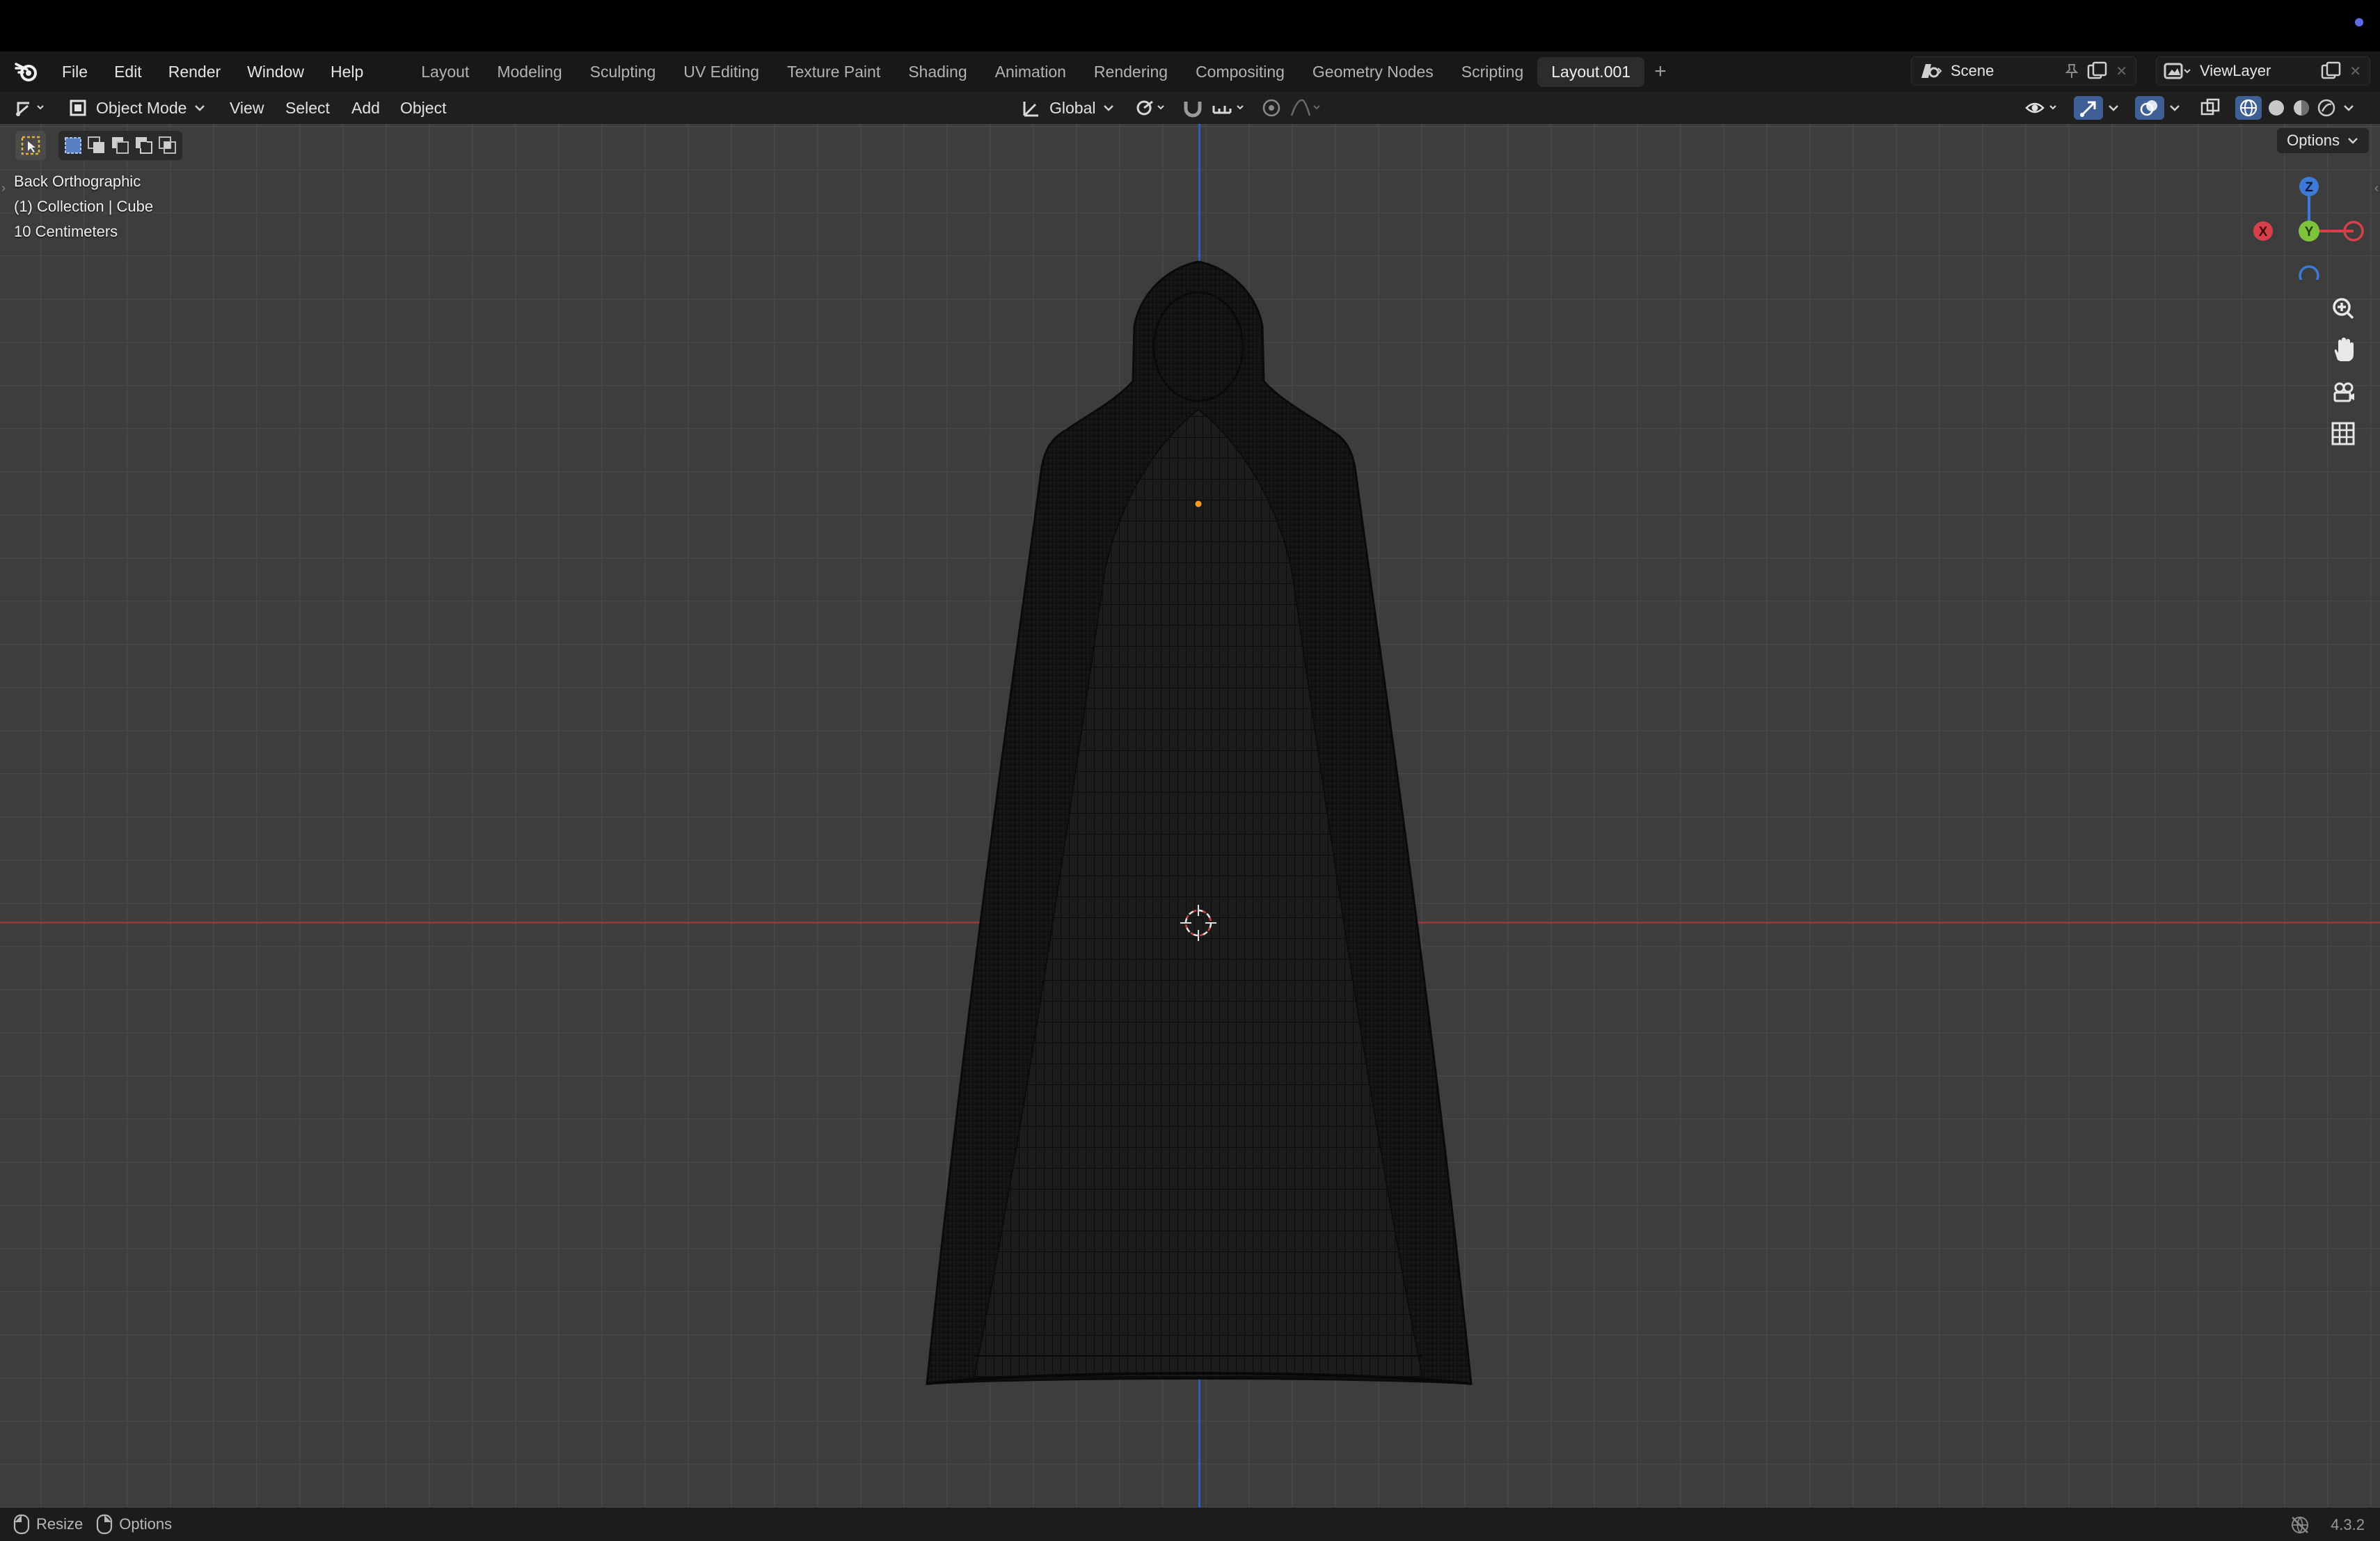  What do you see at coordinates (60, 1524) in the screenshot?
I see `status-resize-label: Resize` at bounding box center [60, 1524].